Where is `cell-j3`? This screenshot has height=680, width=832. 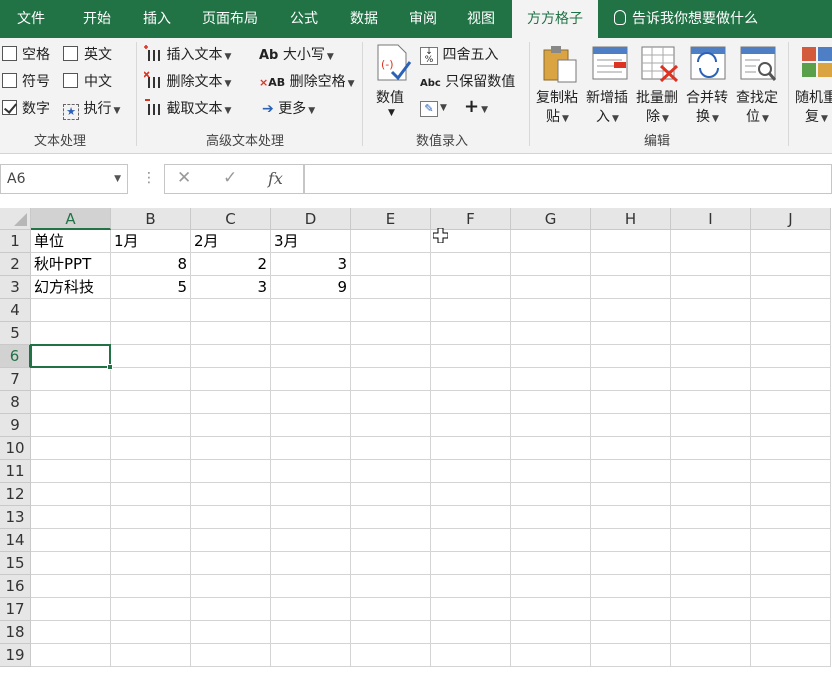
cell-j3 is located at coordinates (791, 287).